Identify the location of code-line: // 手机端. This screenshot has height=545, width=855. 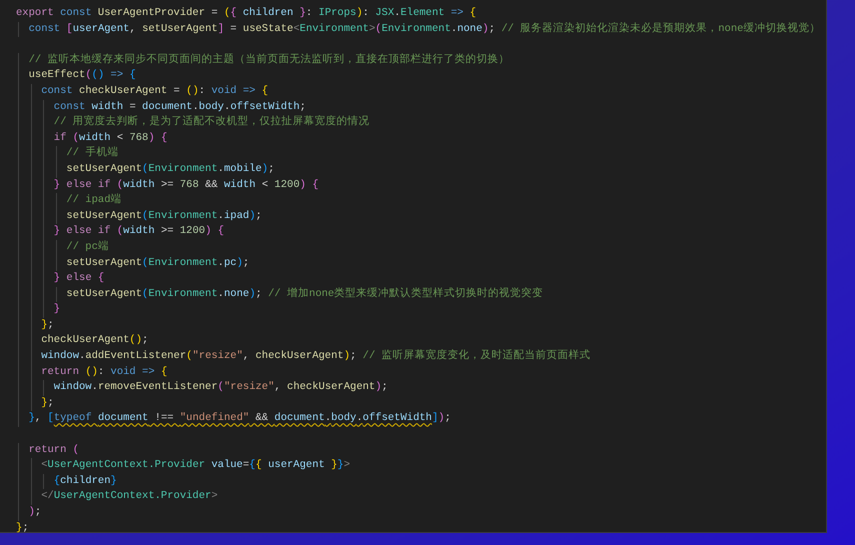
(421, 154).